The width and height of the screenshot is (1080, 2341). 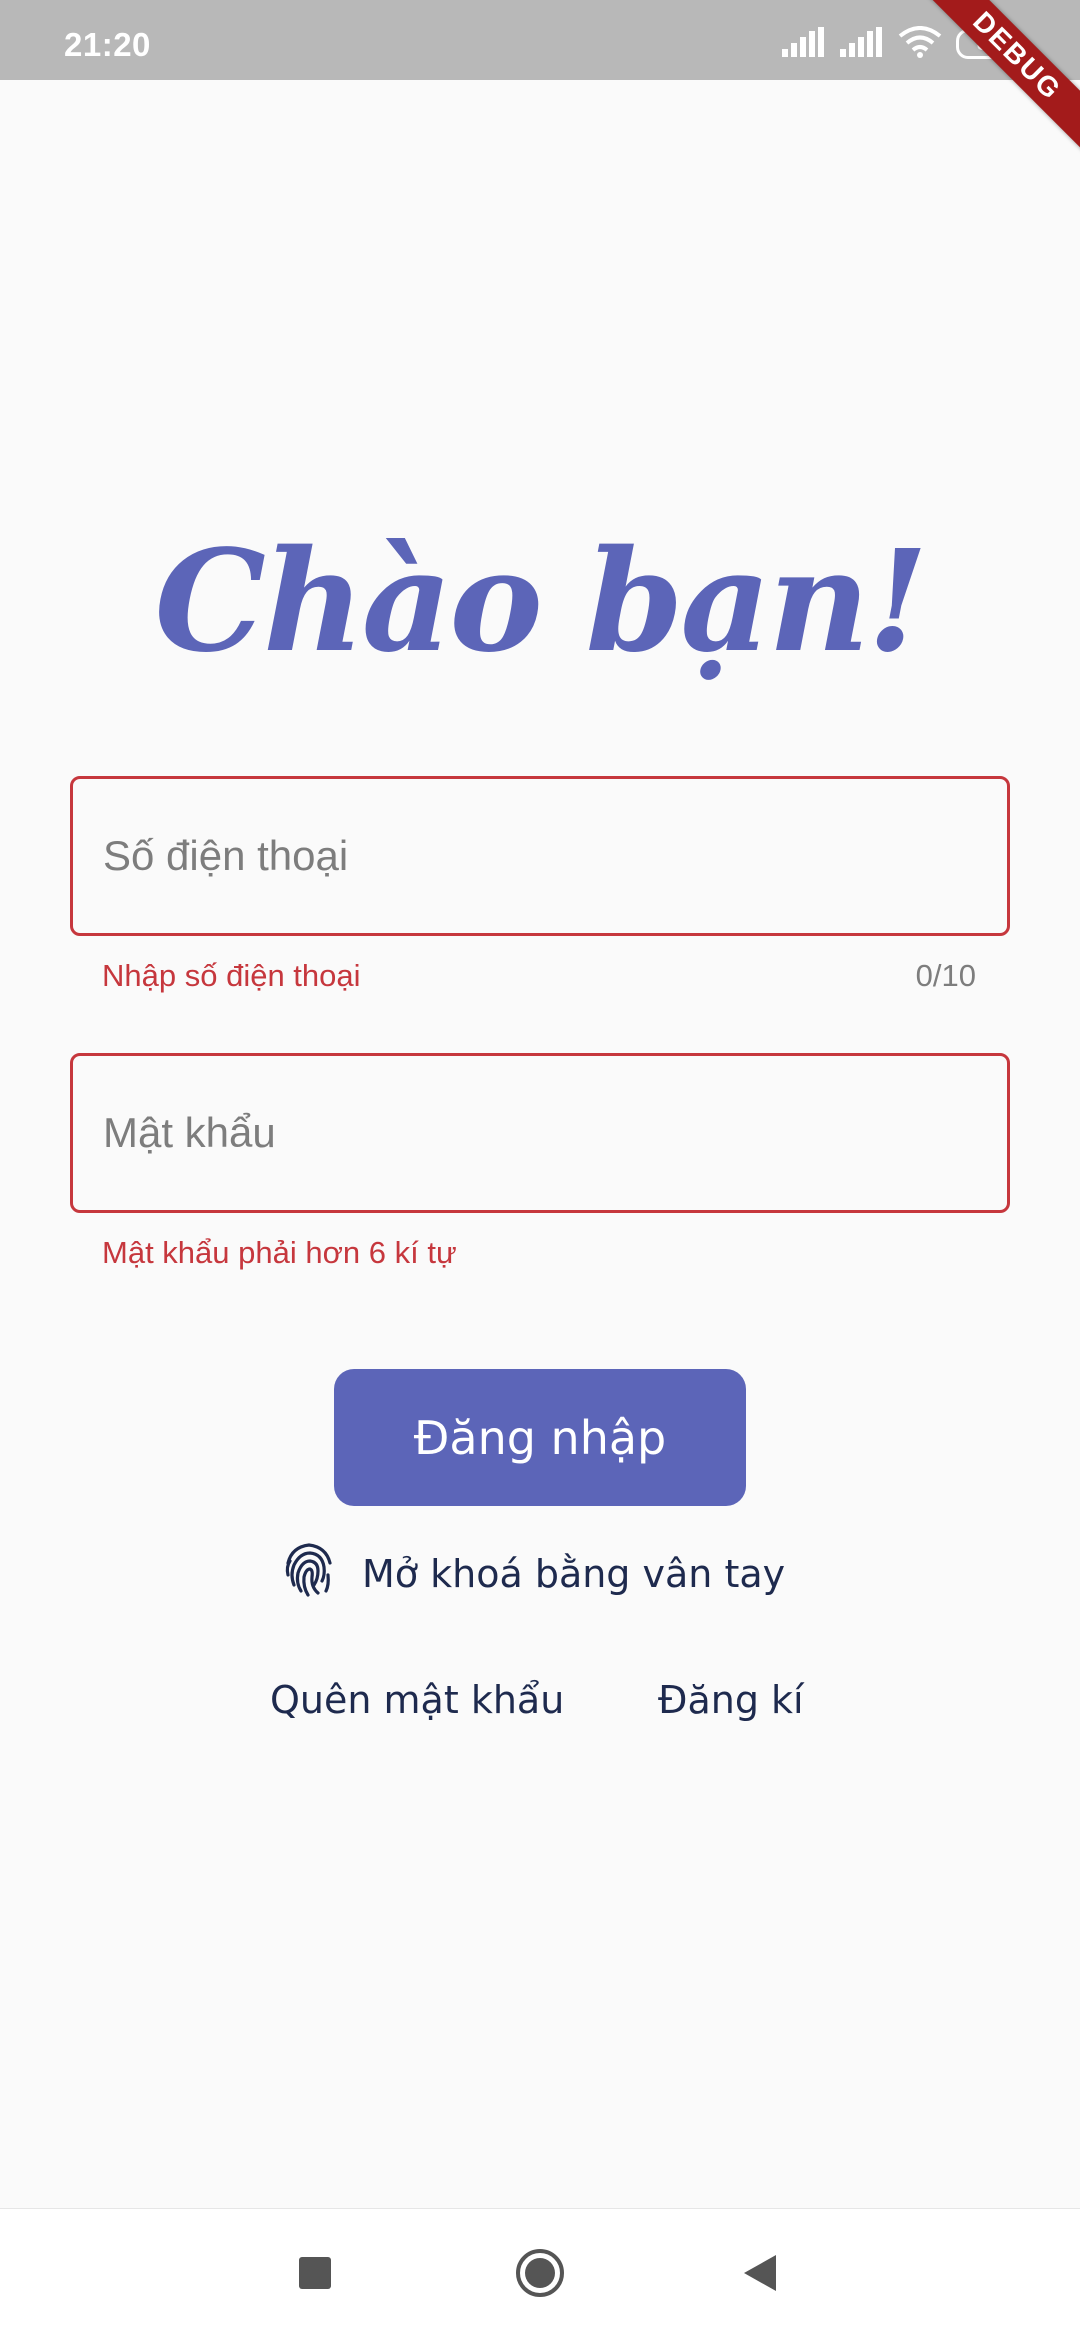 What do you see at coordinates (920, 44) in the screenshot?
I see `wifi-icon` at bounding box center [920, 44].